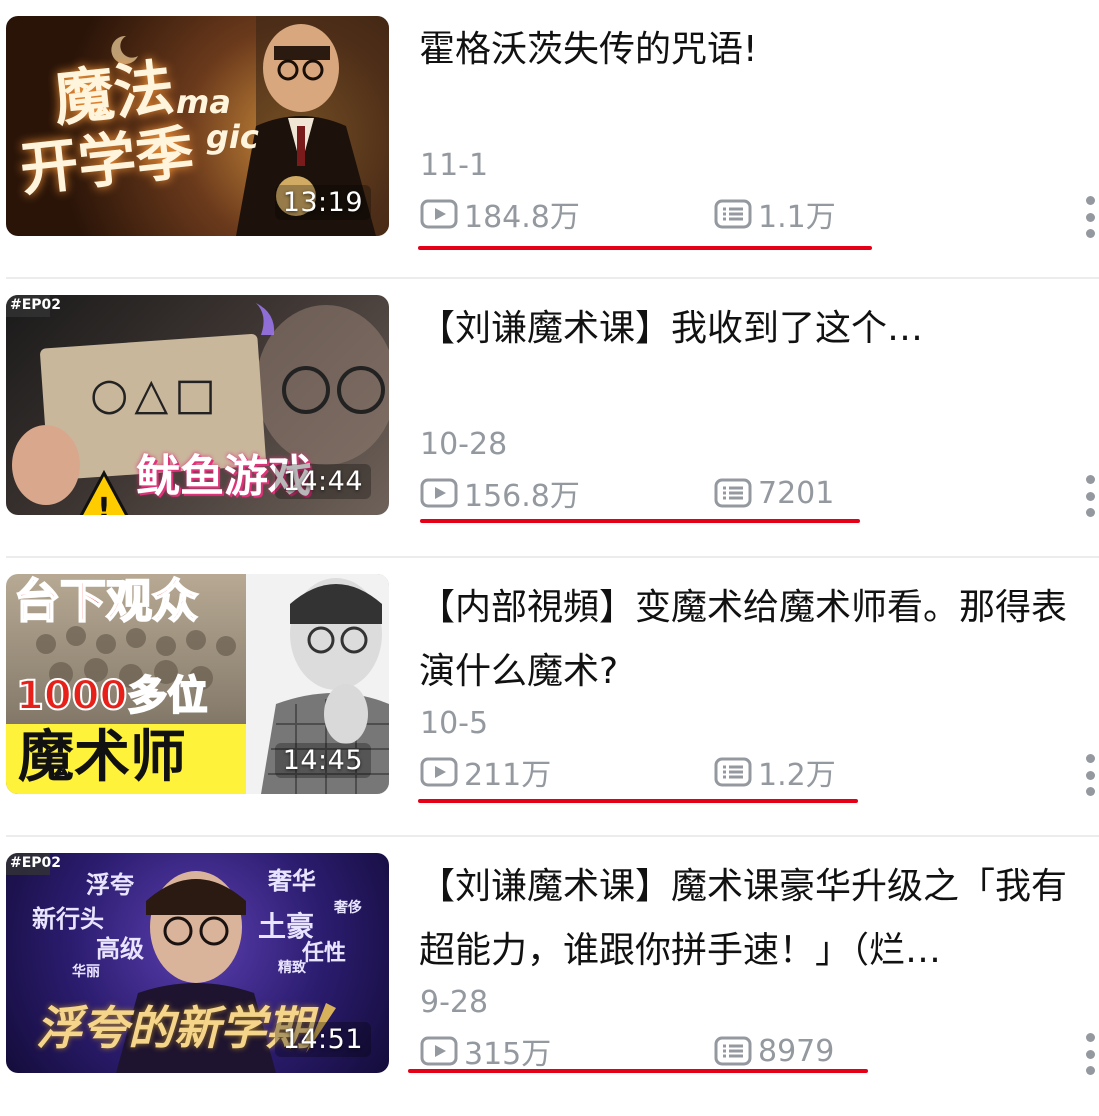 This screenshot has height=1116, width=1099. What do you see at coordinates (110, 885) in the screenshot?
I see `thumbnail-caption: 浮夸` at bounding box center [110, 885].